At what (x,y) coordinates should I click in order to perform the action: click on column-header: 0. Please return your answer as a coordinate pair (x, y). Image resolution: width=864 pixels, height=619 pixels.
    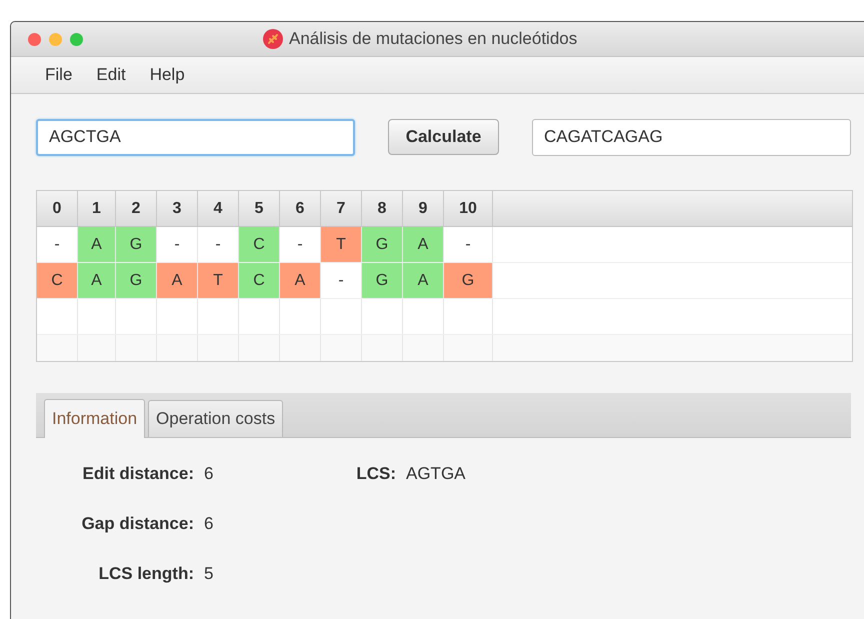
    Looking at the image, I should click on (57, 208).